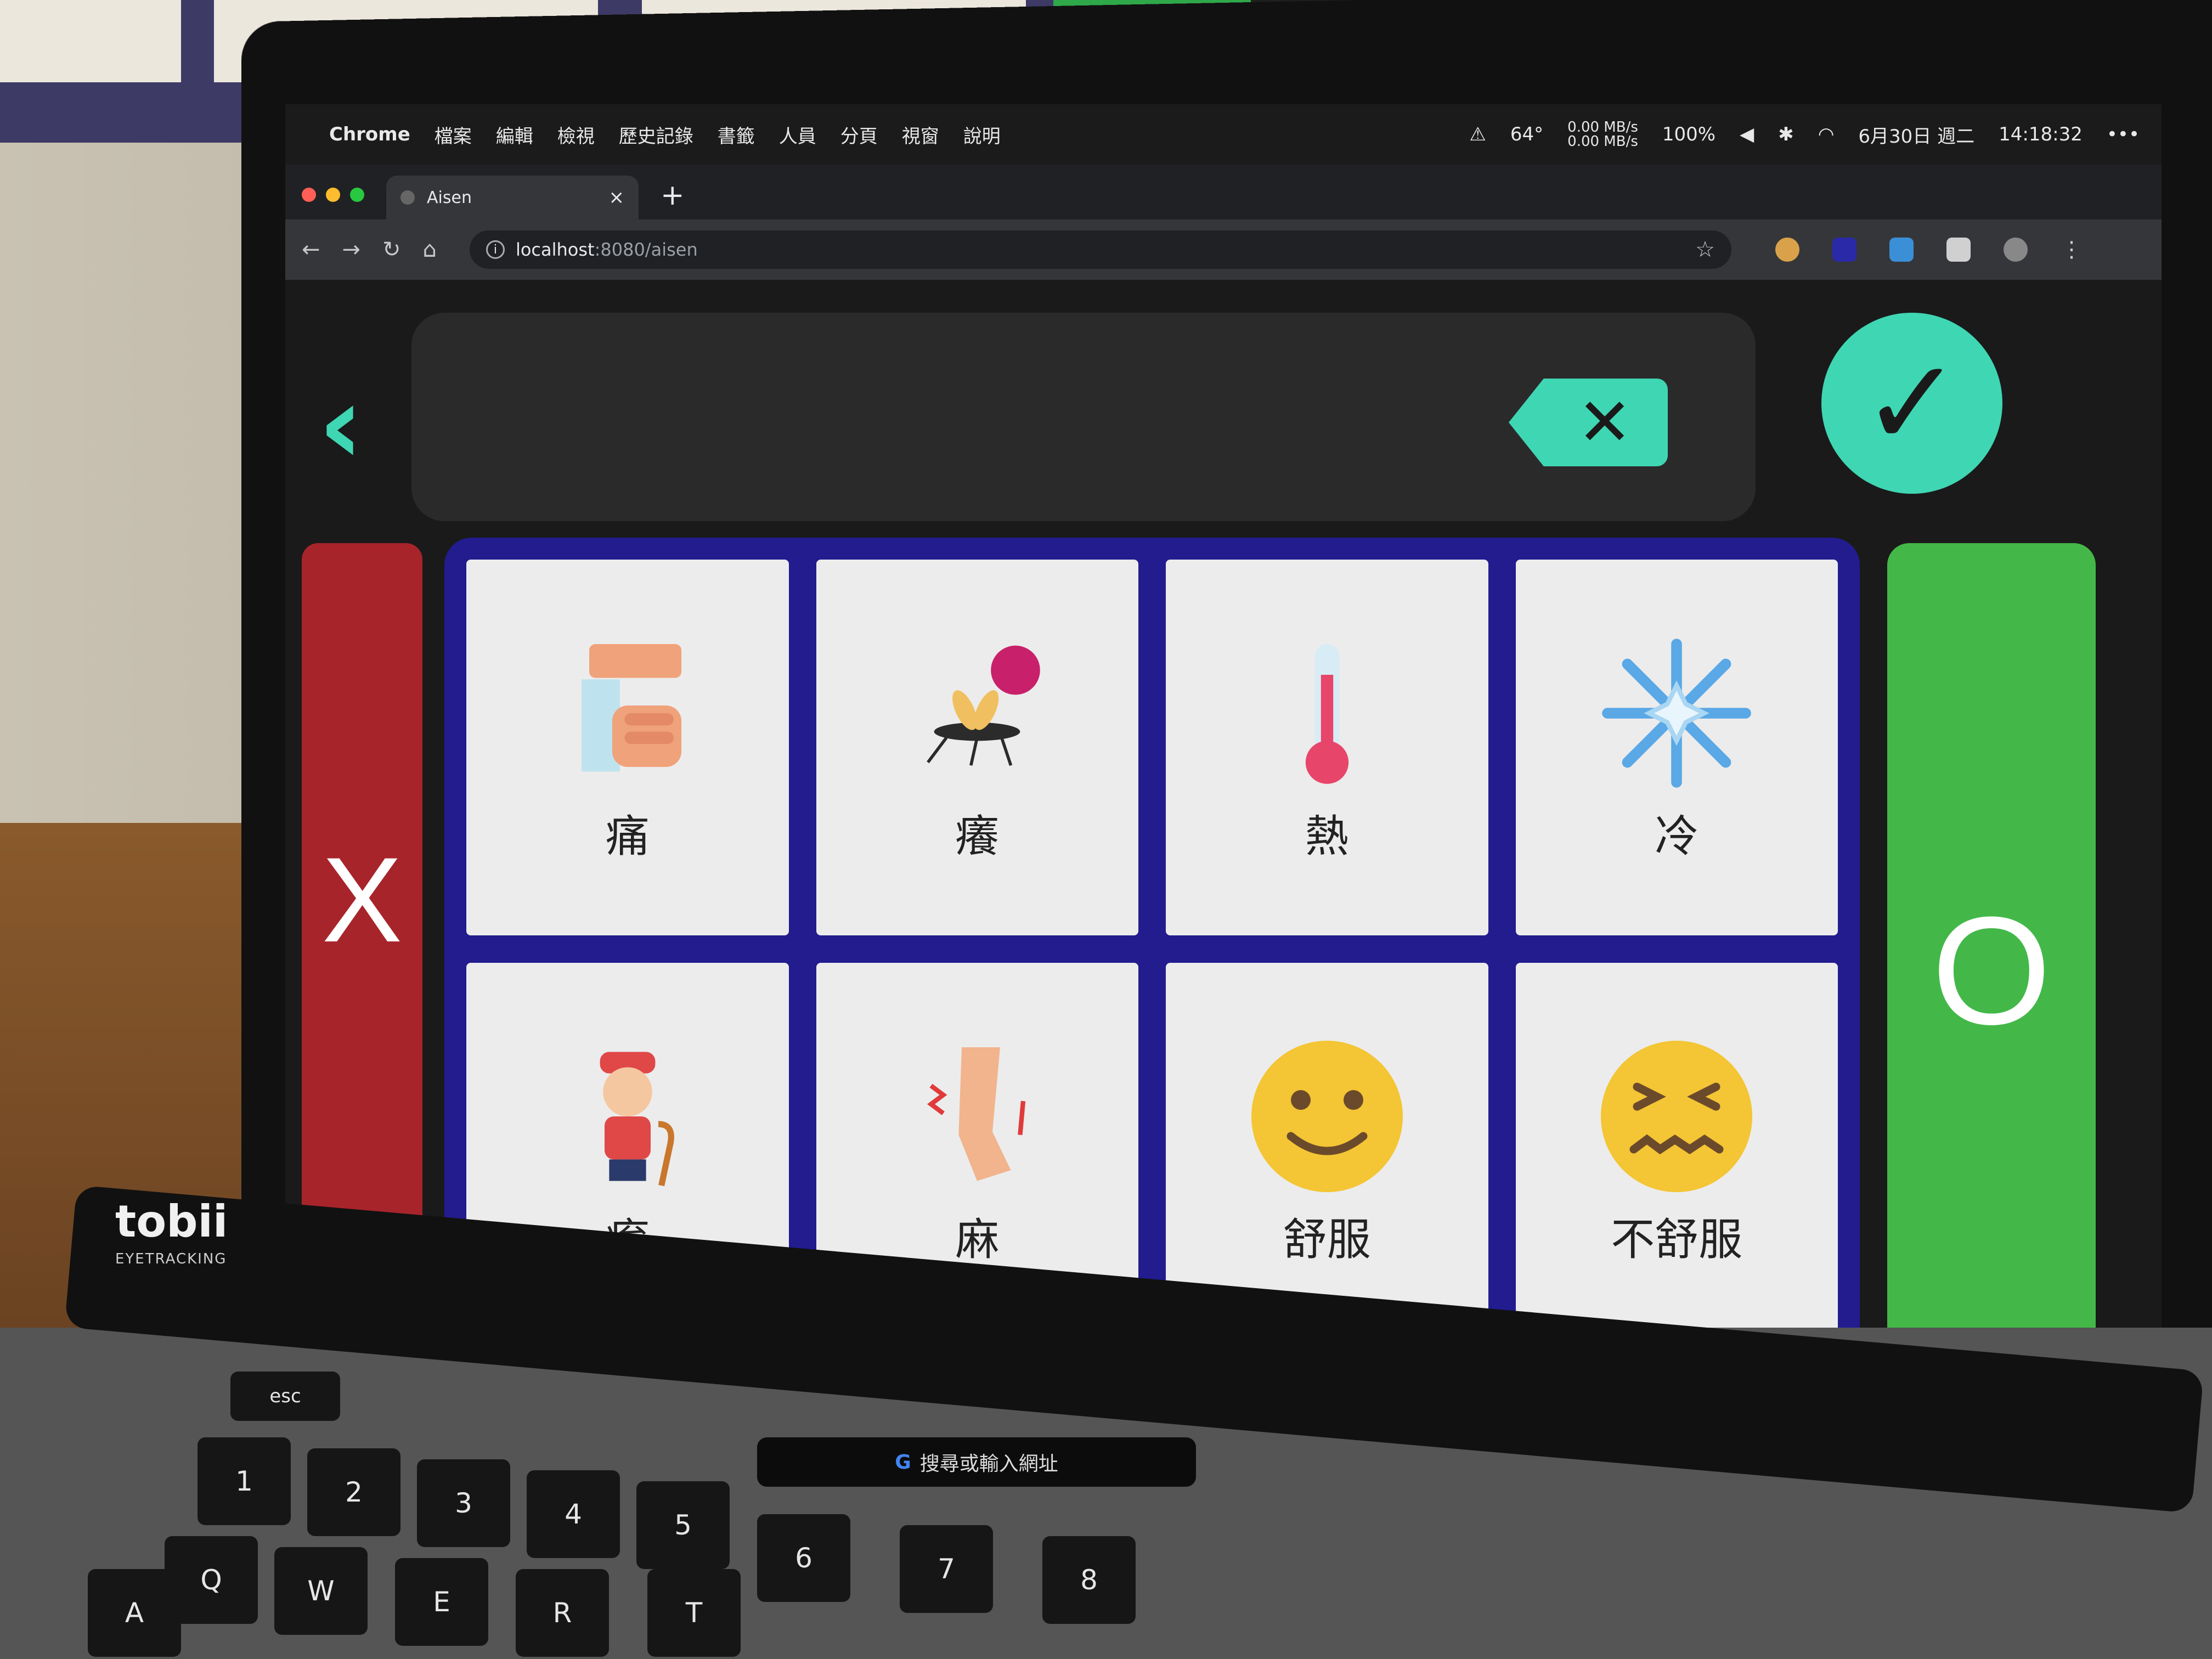  Describe the element at coordinates (673, 195) in the screenshot. I see `new-tab-button: +` at that location.